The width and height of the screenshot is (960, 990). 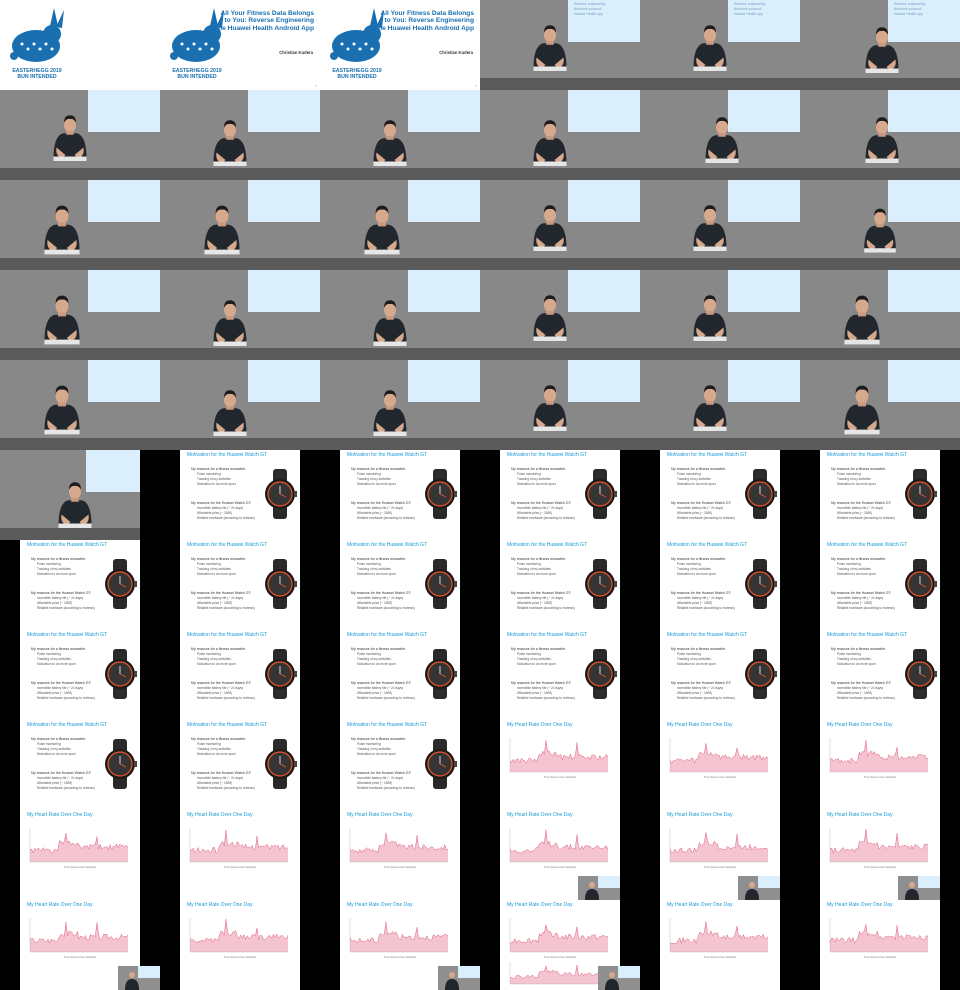 What do you see at coordinates (910, 4) in the screenshot?
I see `projector-text: Reverse engineering` at bounding box center [910, 4].